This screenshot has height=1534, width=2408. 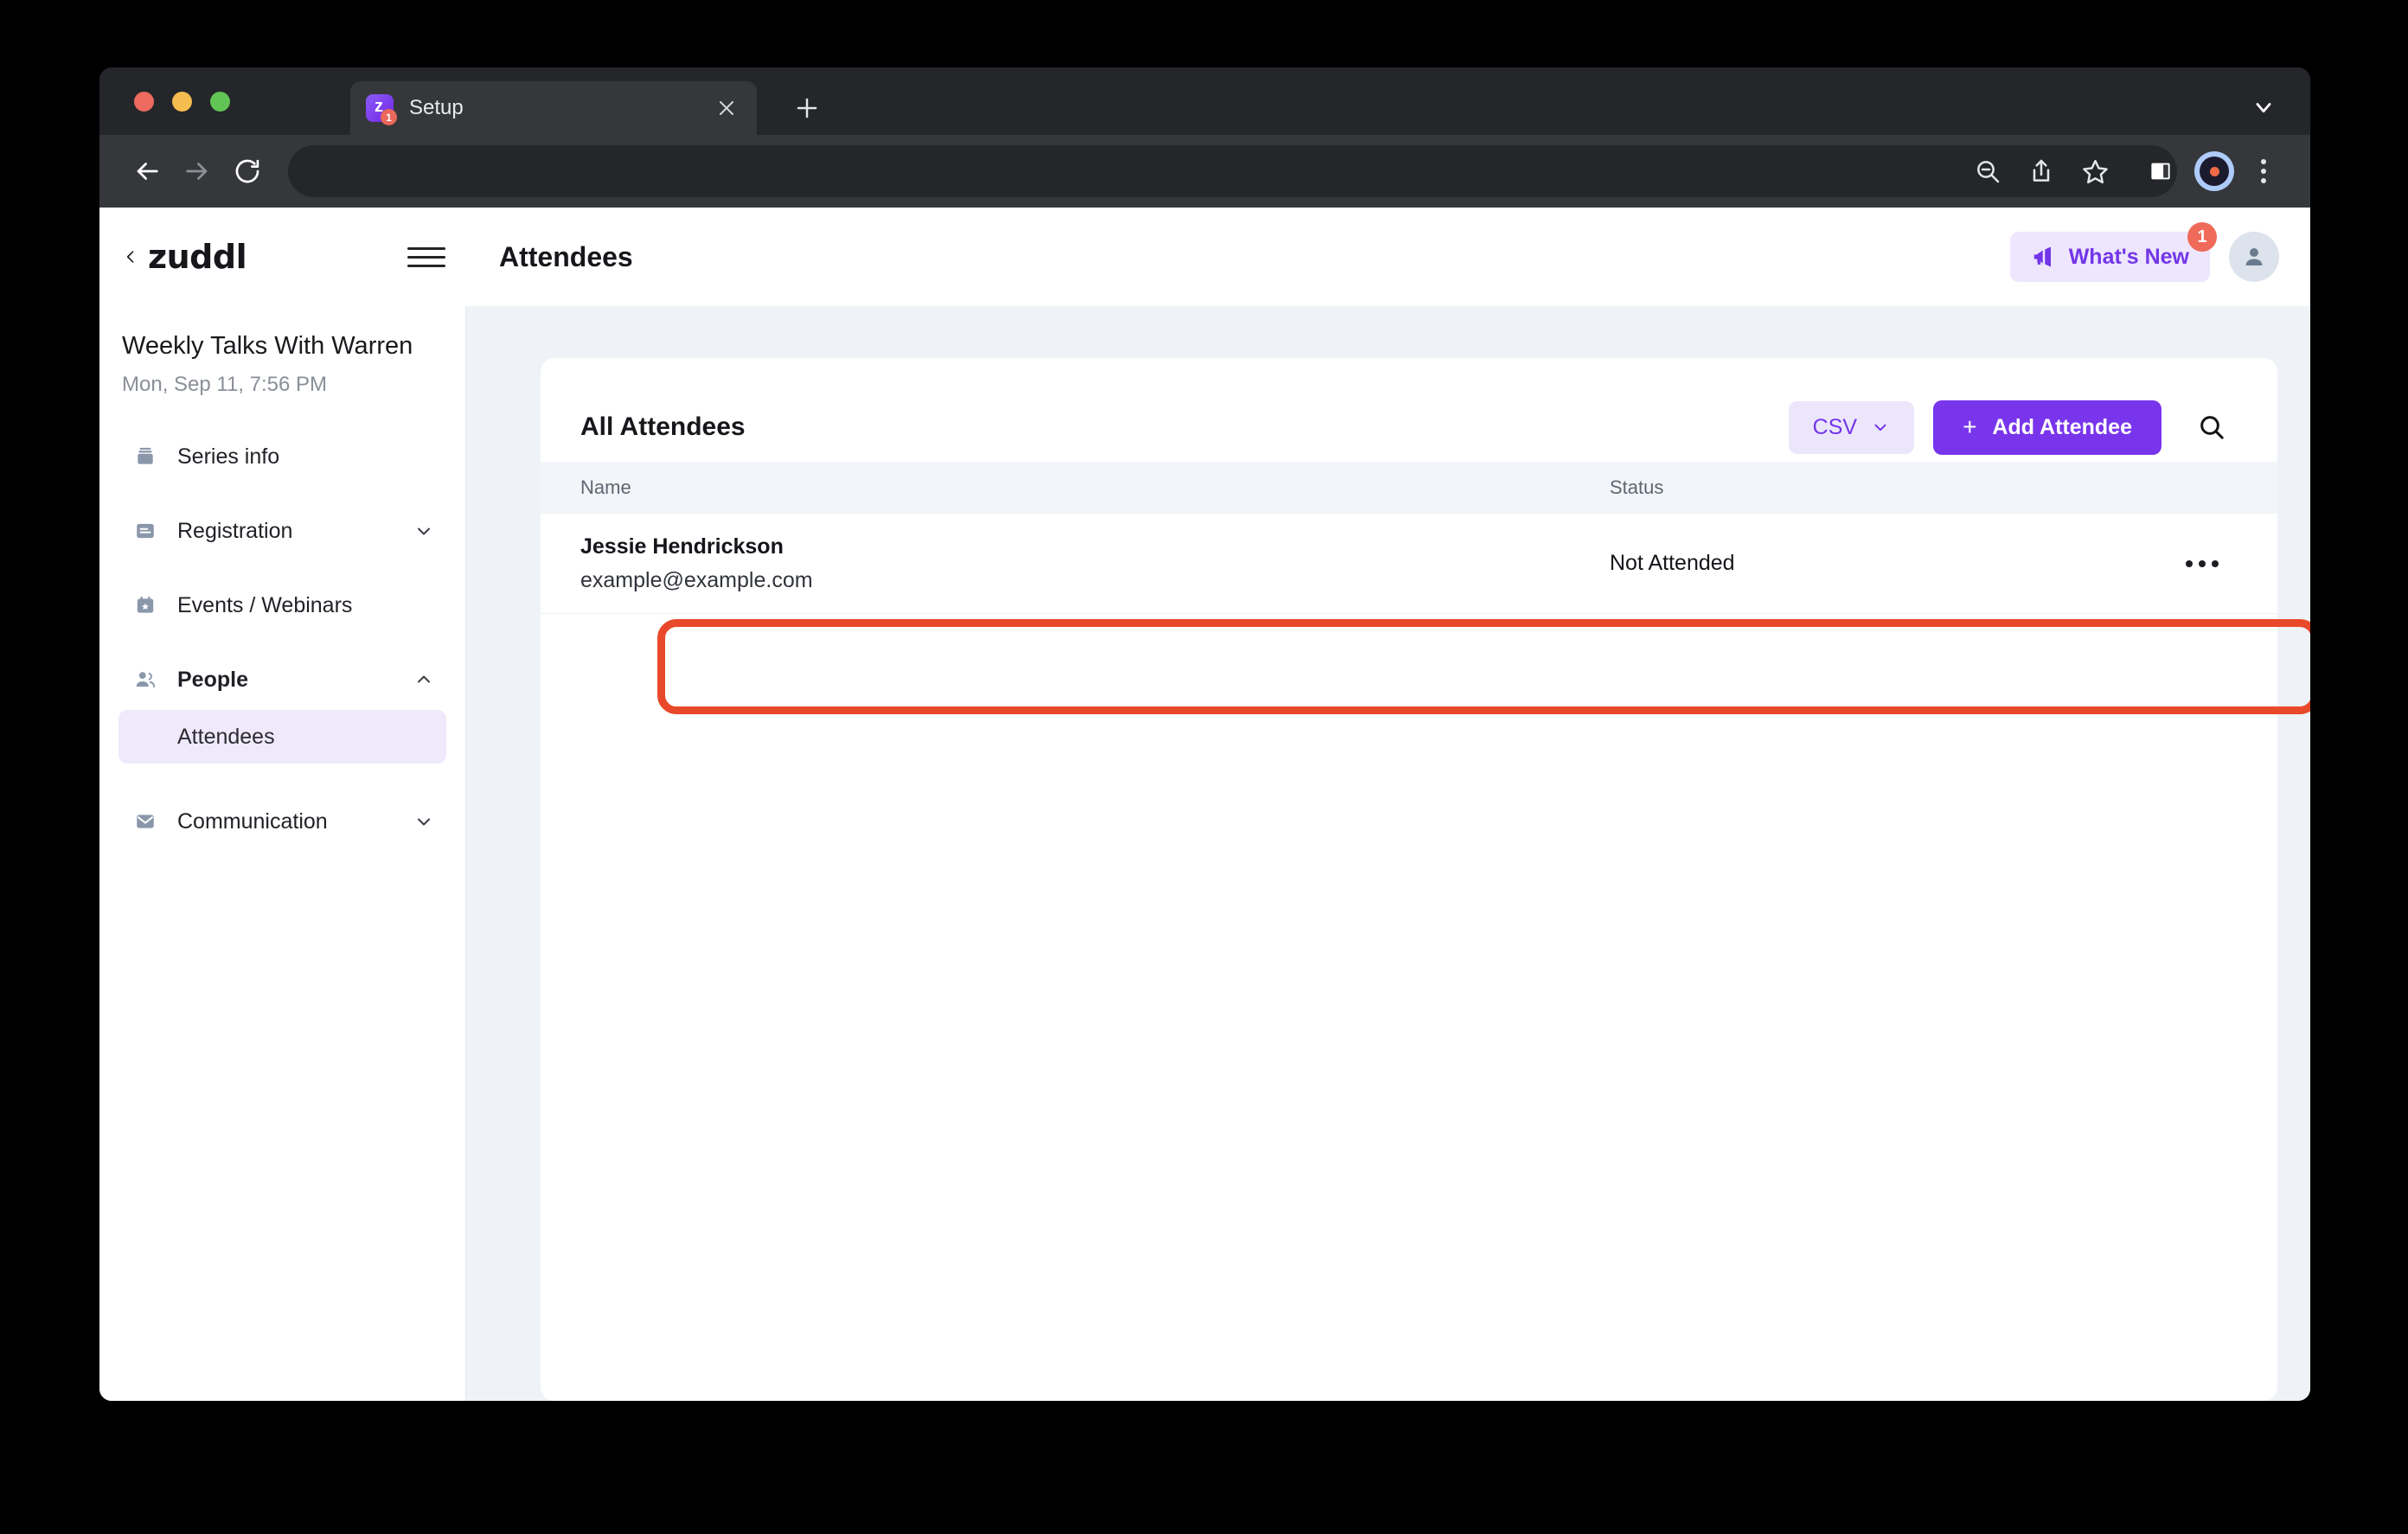 What do you see at coordinates (212, 679) in the screenshot?
I see `sidebar-item-label: People` at bounding box center [212, 679].